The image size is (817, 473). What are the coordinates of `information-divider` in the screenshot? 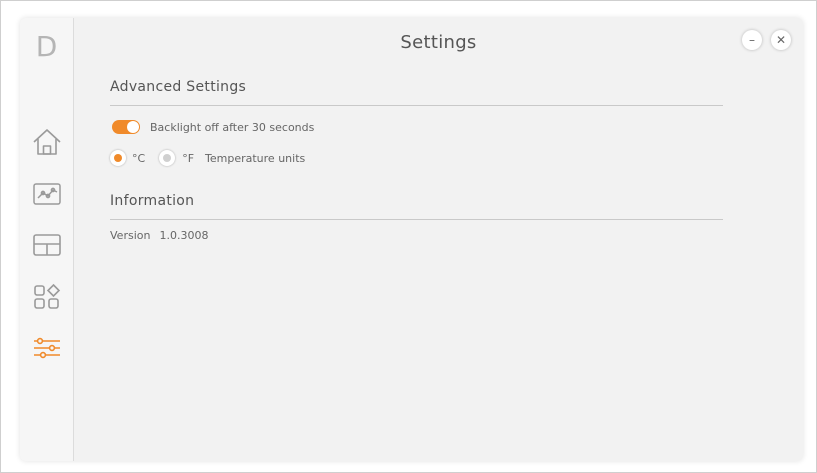 It's located at (416, 219).